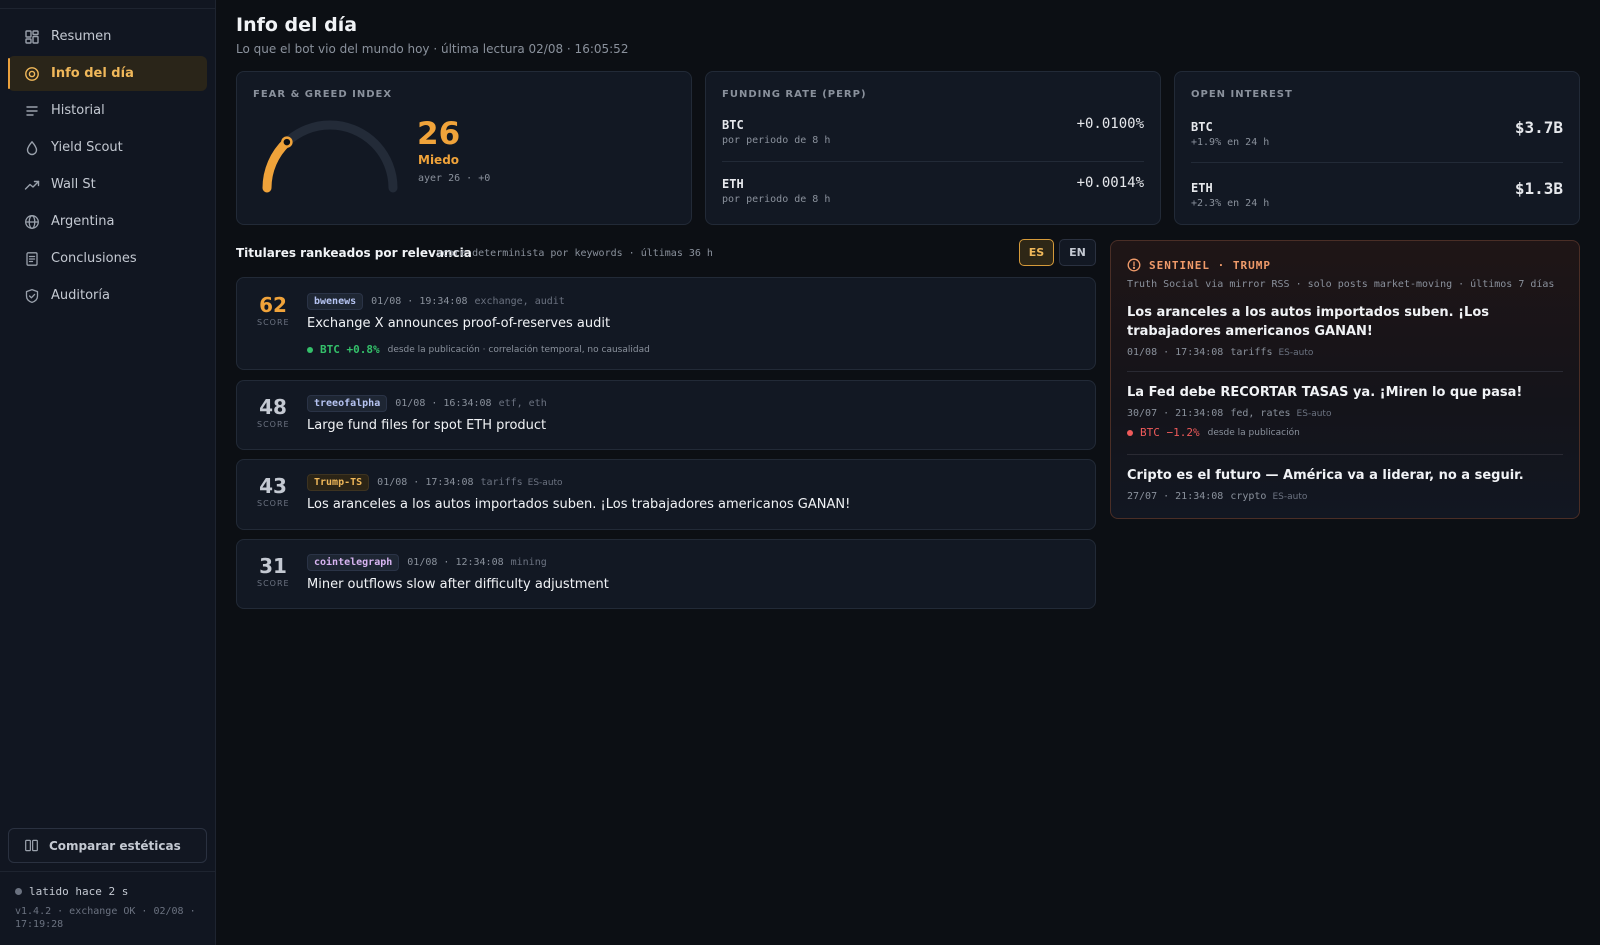 The width and height of the screenshot is (1600, 945). I want to click on funding-period: por periodo de 8 h, so click(776, 199).